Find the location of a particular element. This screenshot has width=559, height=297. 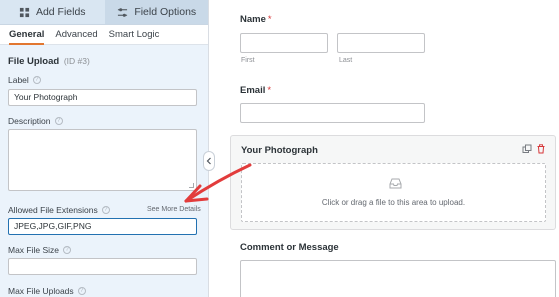

field-type-name: File Upload is located at coordinates (34, 61).